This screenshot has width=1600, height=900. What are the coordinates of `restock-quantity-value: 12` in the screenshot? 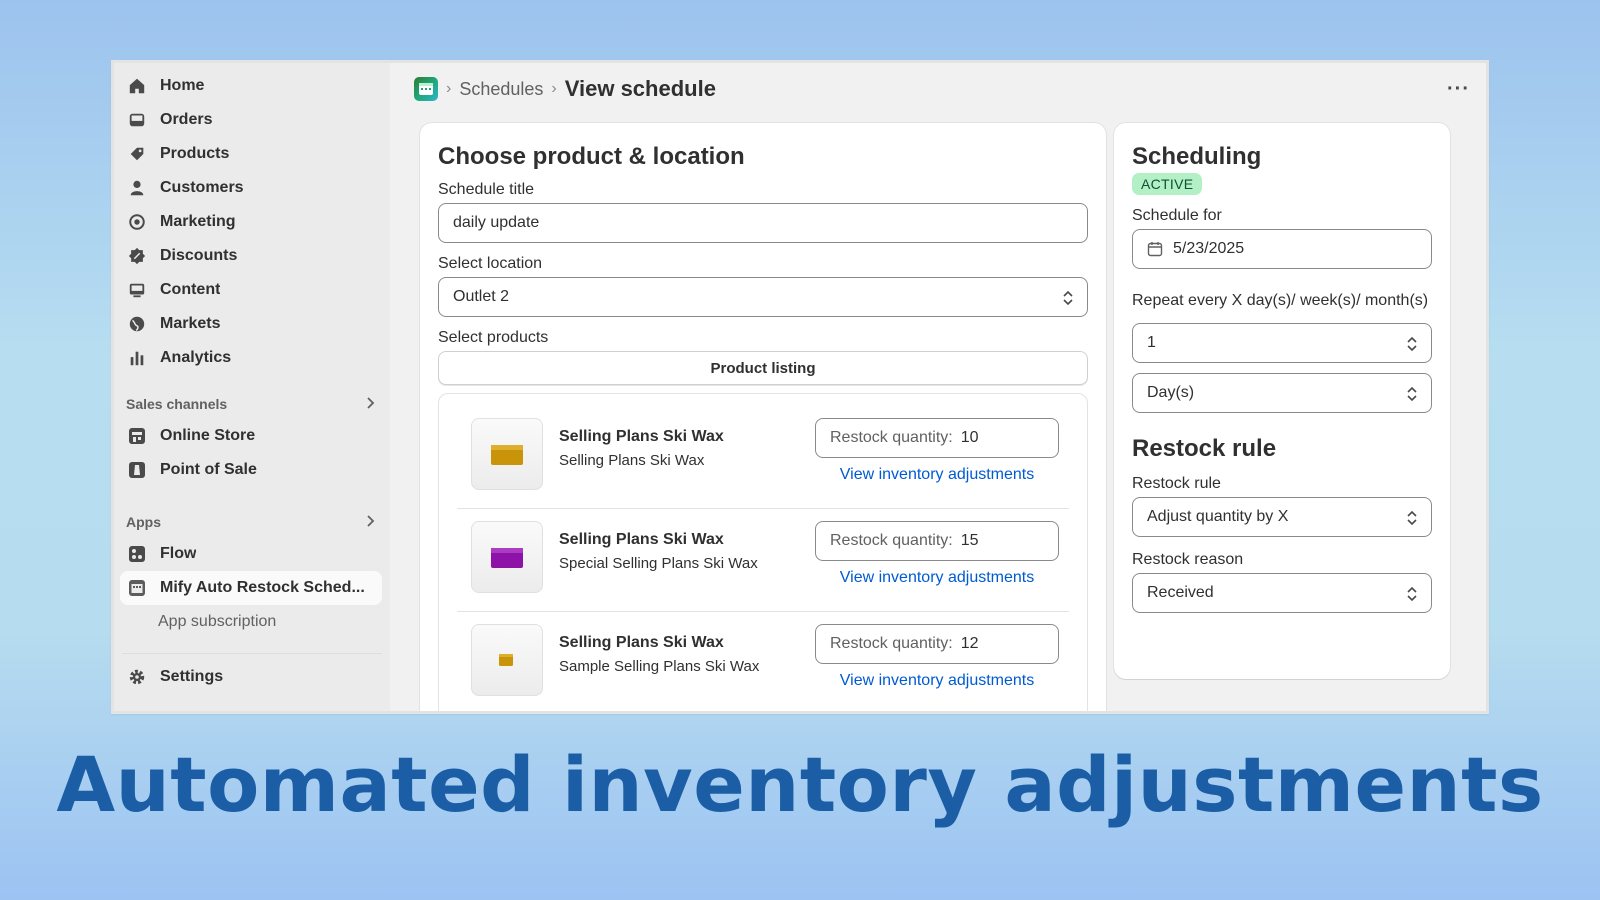 It's located at (969, 643).